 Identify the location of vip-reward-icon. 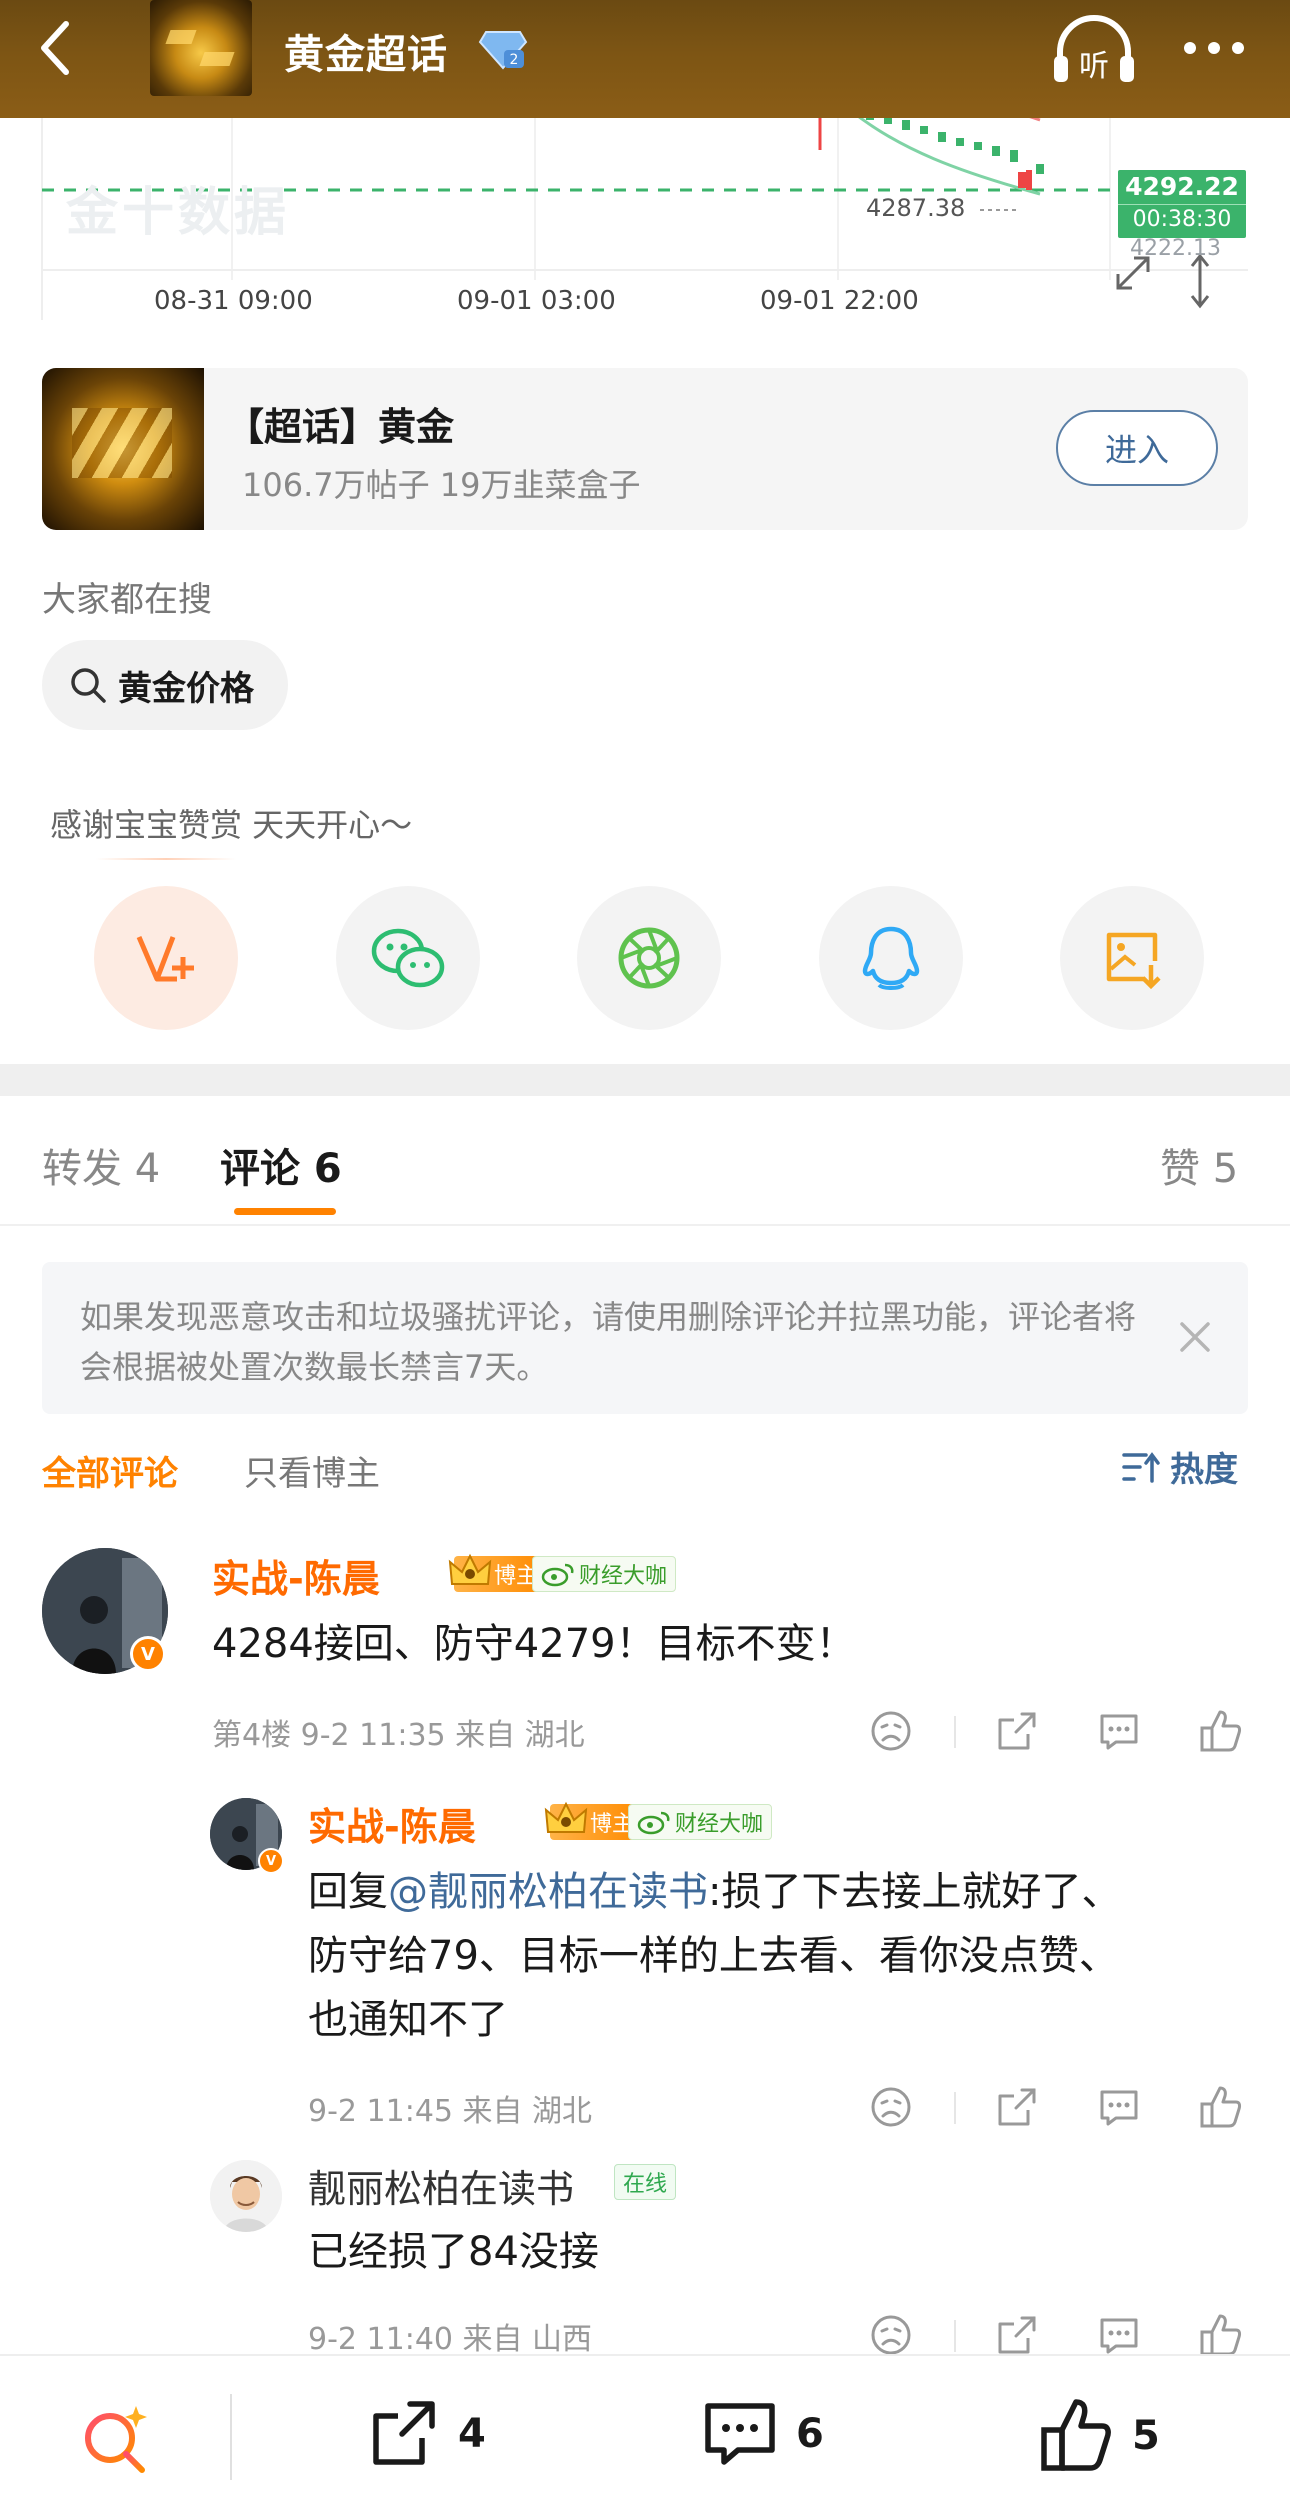
(165, 959).